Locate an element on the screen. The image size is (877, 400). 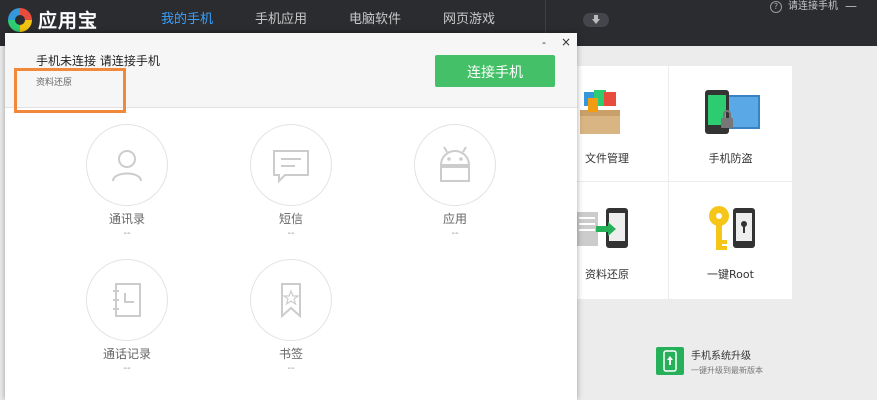
contacts-icon is located at coordinates (127, 166).